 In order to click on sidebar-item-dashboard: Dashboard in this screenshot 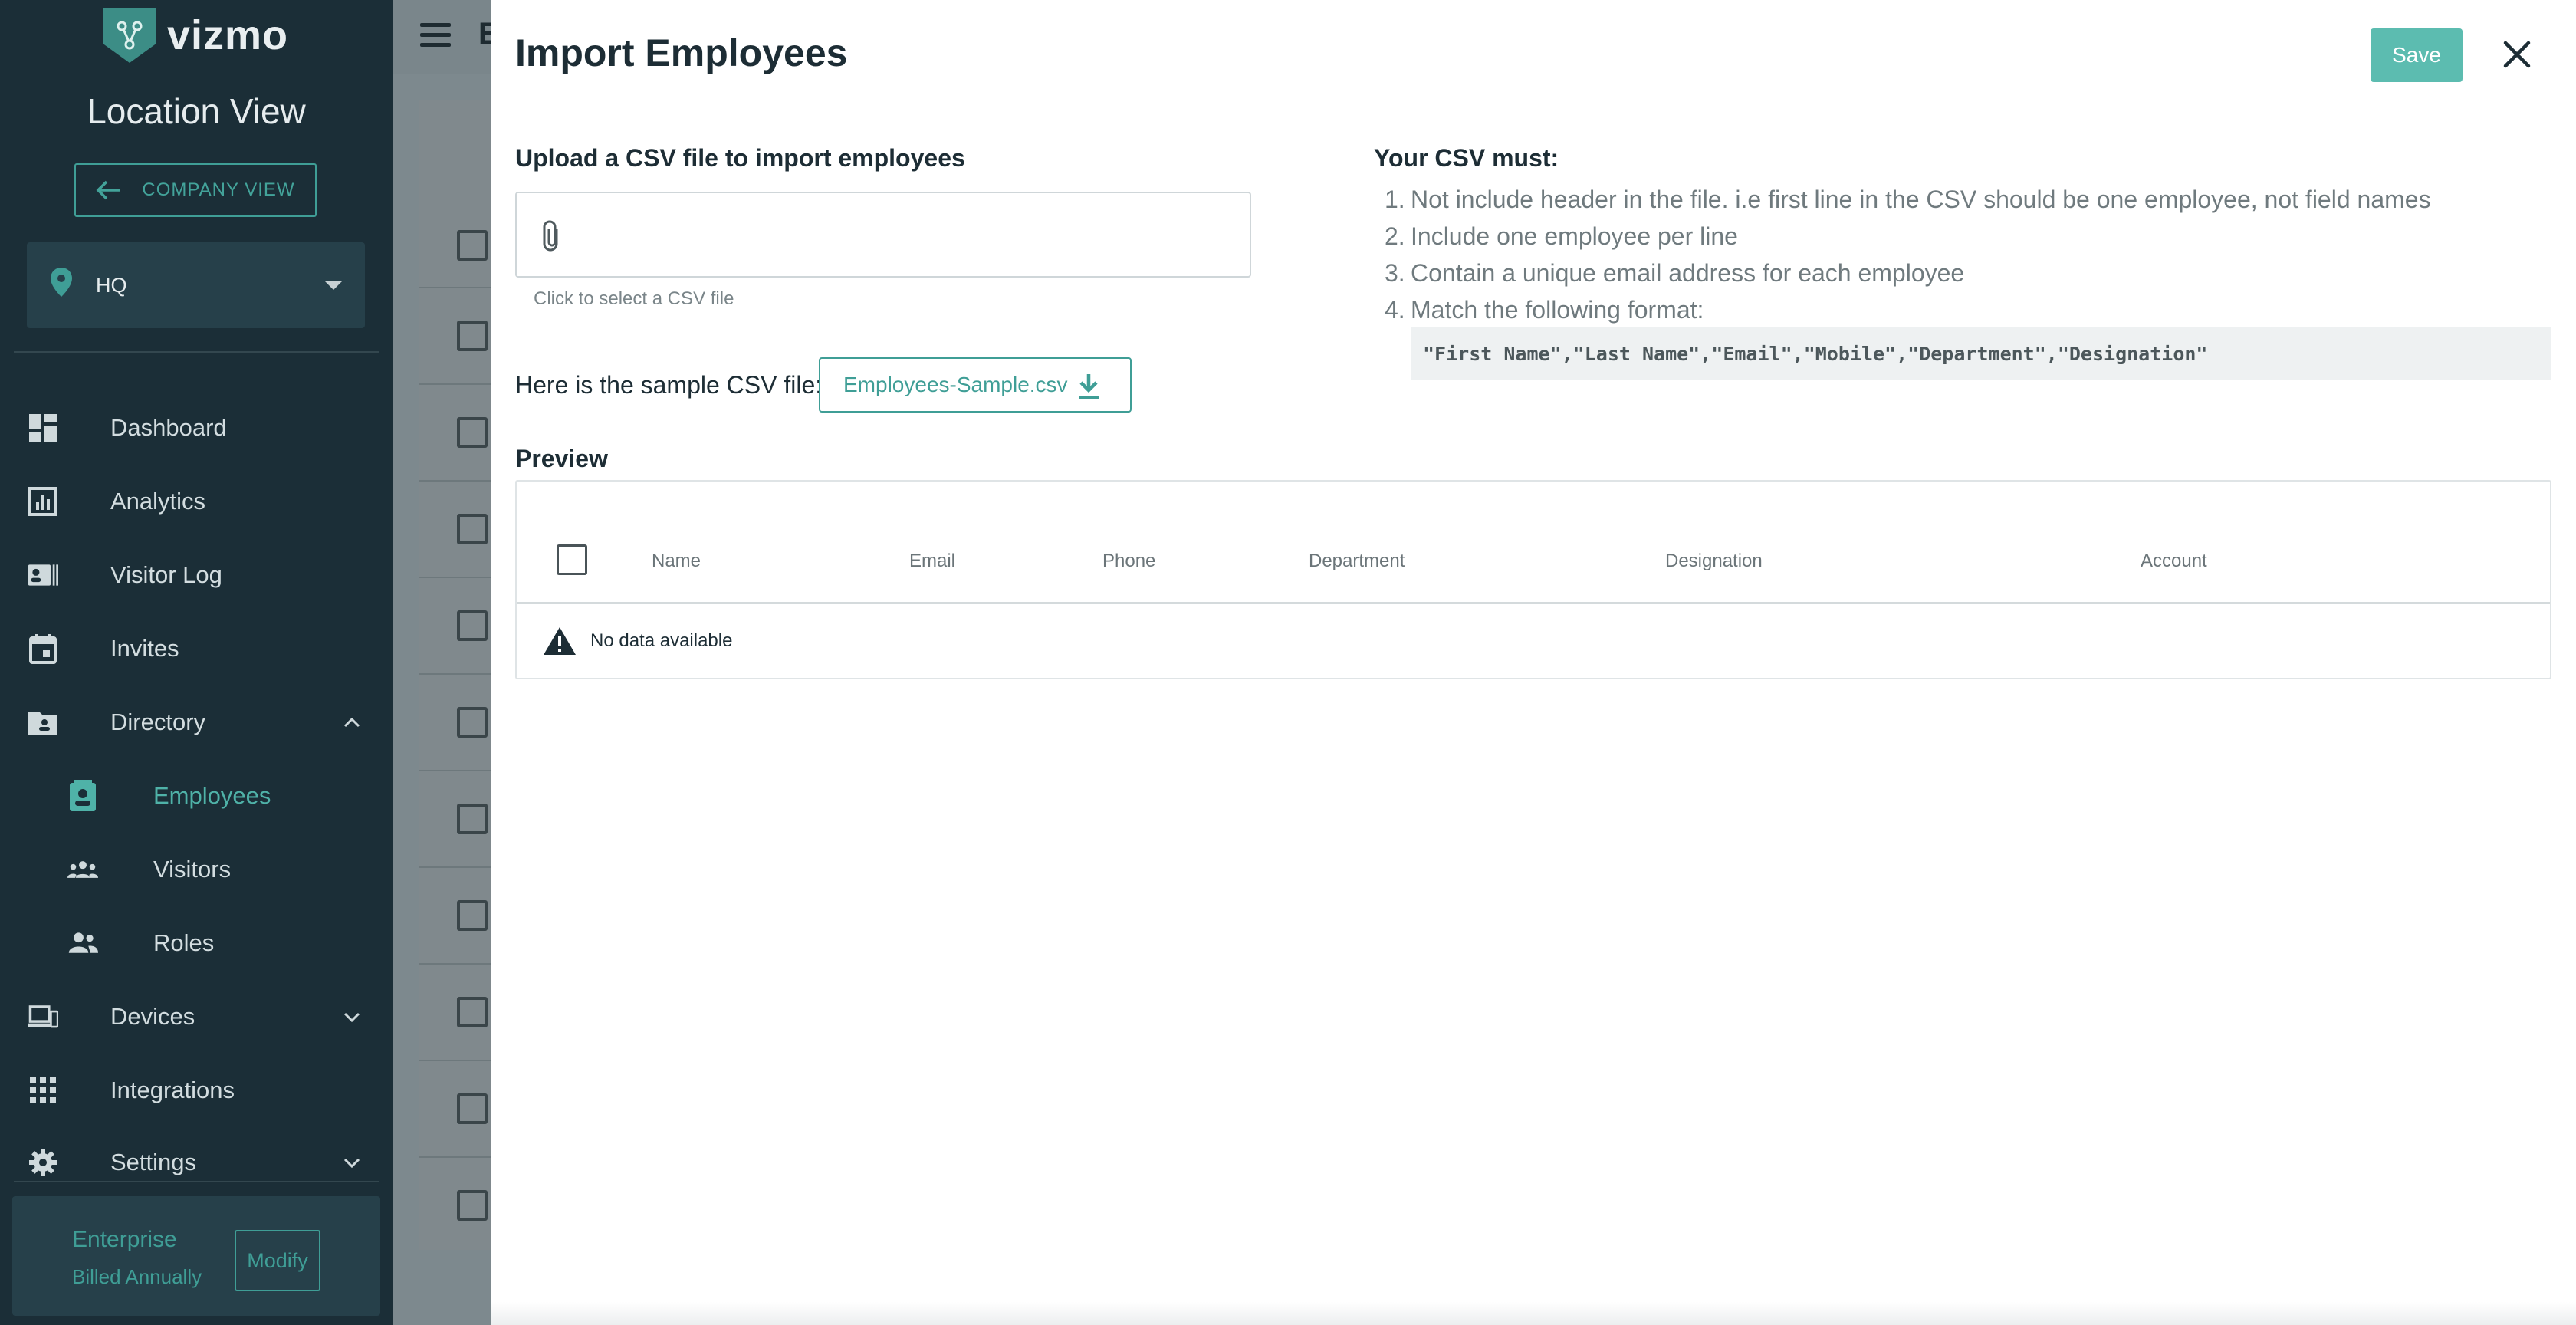, I will do `click(196, 428)`.